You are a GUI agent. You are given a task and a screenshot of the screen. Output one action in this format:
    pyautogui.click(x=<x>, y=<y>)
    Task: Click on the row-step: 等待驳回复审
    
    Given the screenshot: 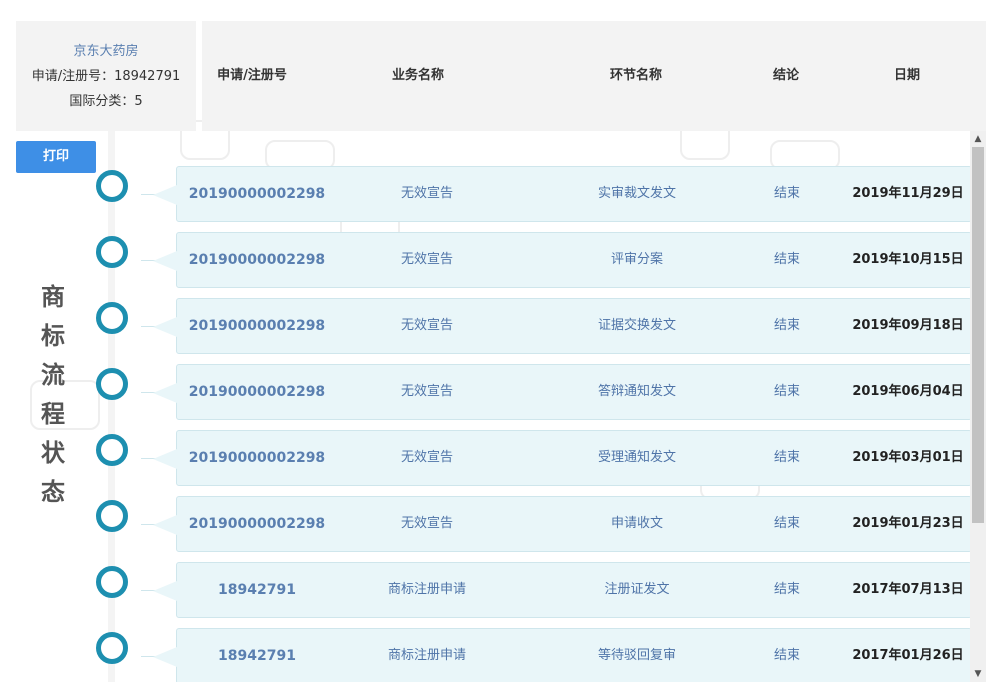 What is the action you would take?
    pyautogui.click(x=636, y=655)
    